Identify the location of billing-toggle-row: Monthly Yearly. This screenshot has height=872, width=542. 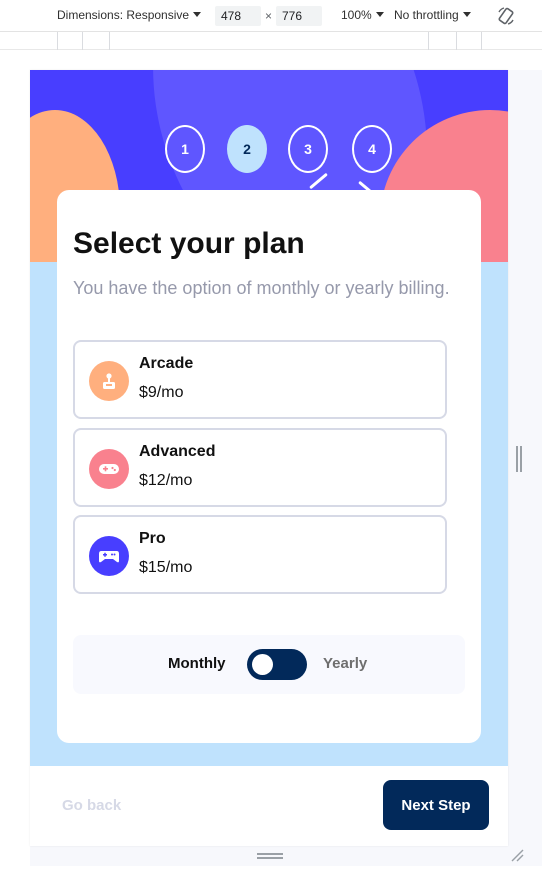
(269, 664).